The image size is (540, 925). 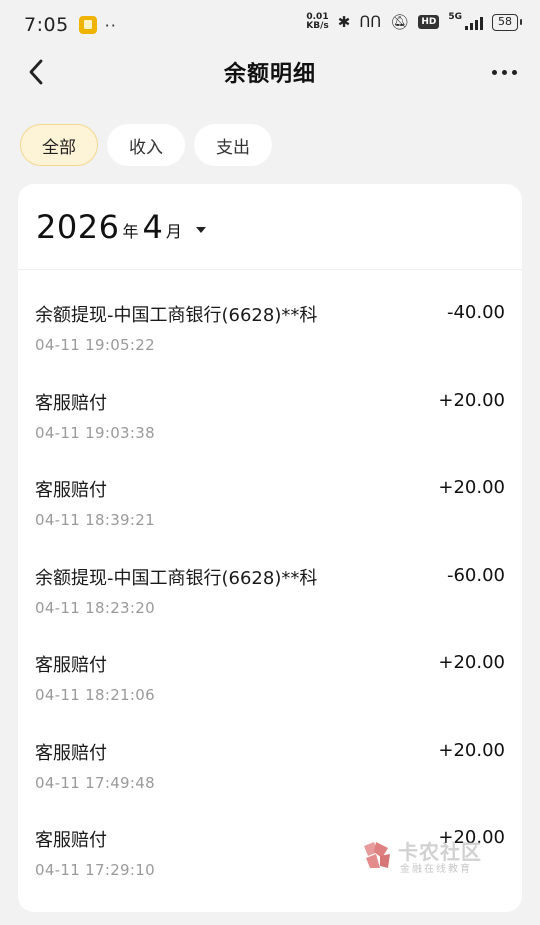 I want to click on app-header: 余额明细, so click(x=270, y=72).